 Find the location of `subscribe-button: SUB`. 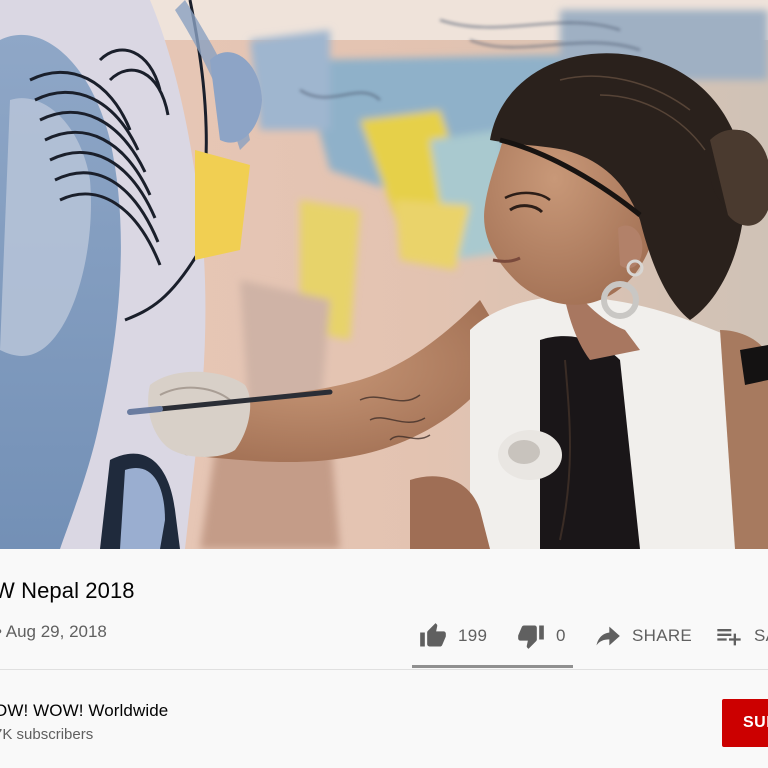

subscribe-button: SUB is located at coordinates (745, 723).